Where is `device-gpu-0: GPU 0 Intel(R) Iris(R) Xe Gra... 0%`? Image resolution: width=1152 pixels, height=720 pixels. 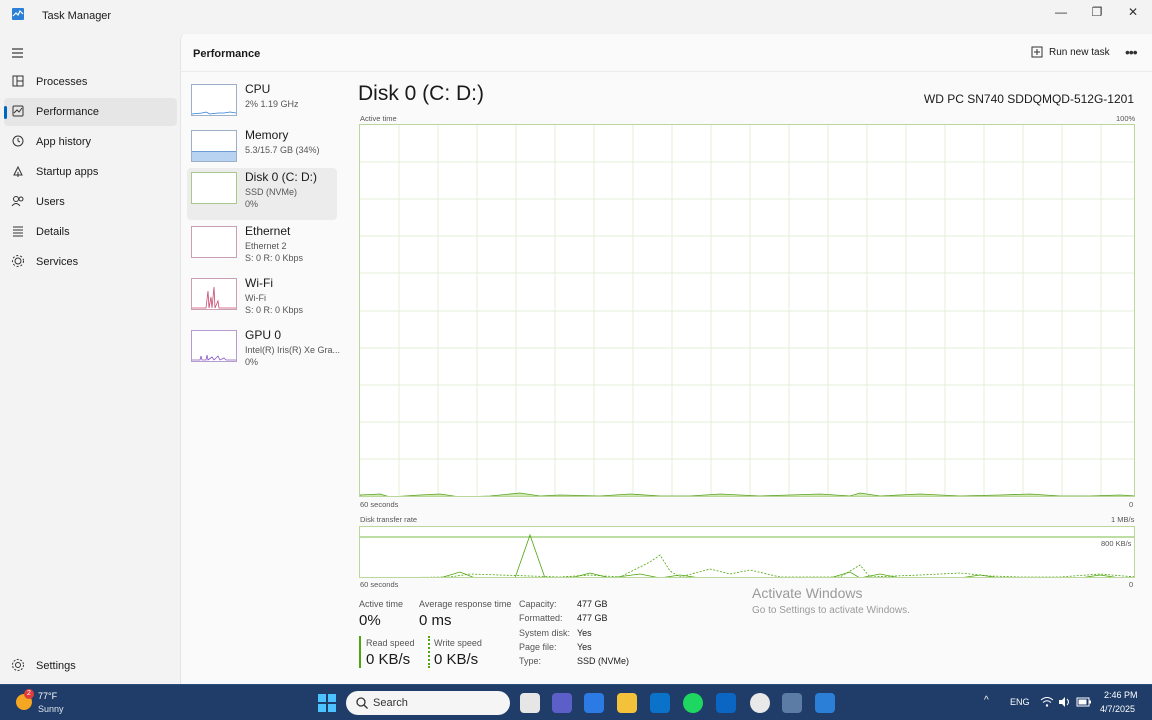 device-gpu-0: GPU 0 Intel(R) Iris(R) Xe Gra... 0% is located at coordinates (264, 351).